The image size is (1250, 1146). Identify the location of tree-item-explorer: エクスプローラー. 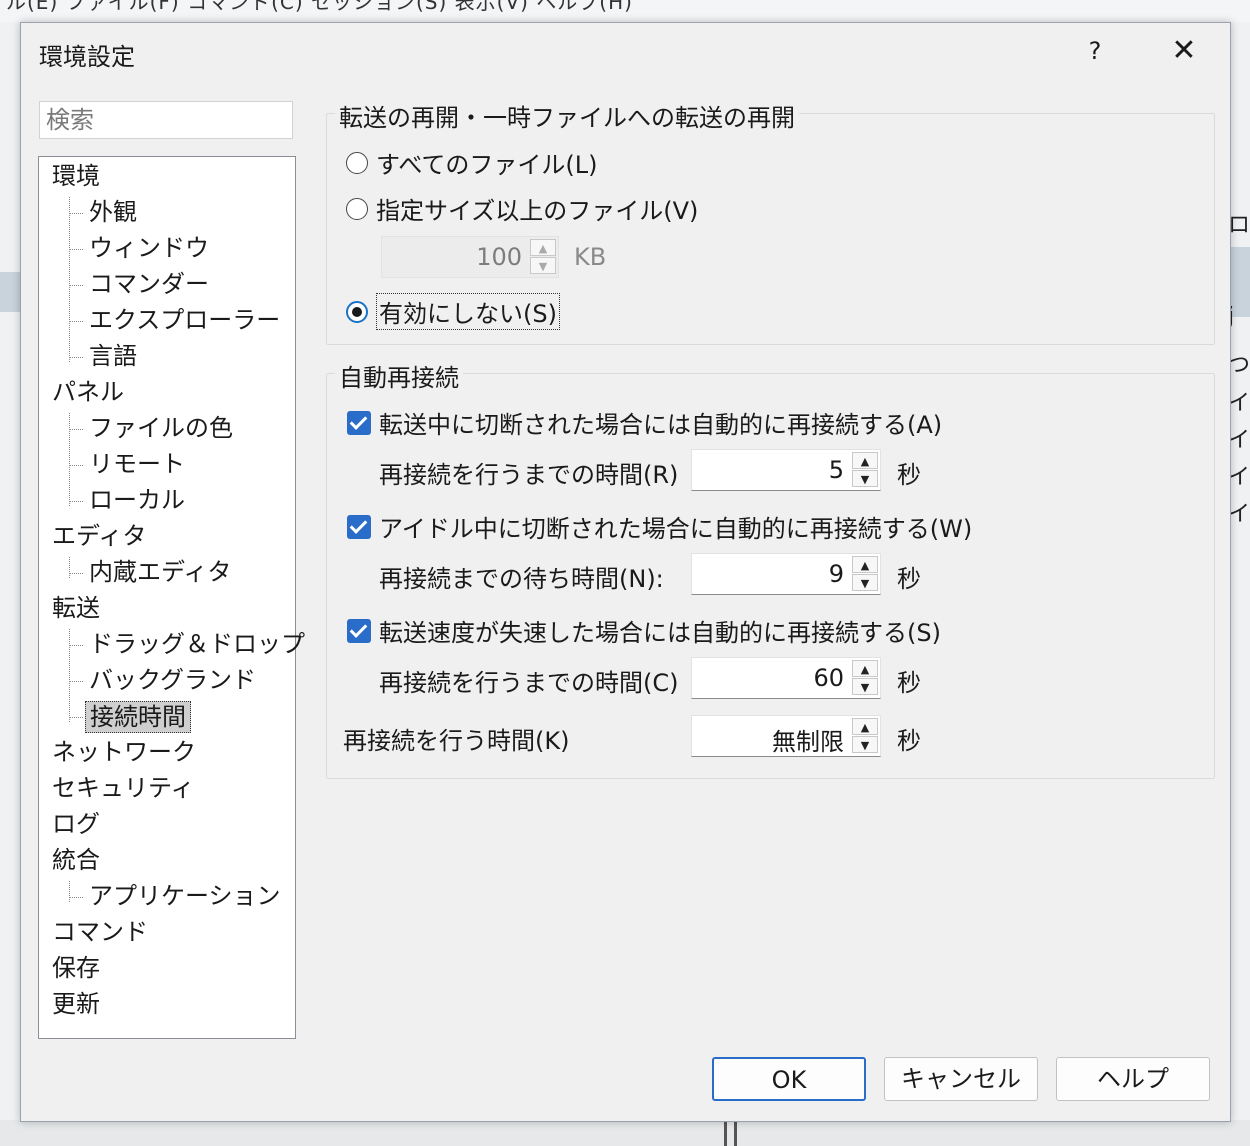
(184, 320).